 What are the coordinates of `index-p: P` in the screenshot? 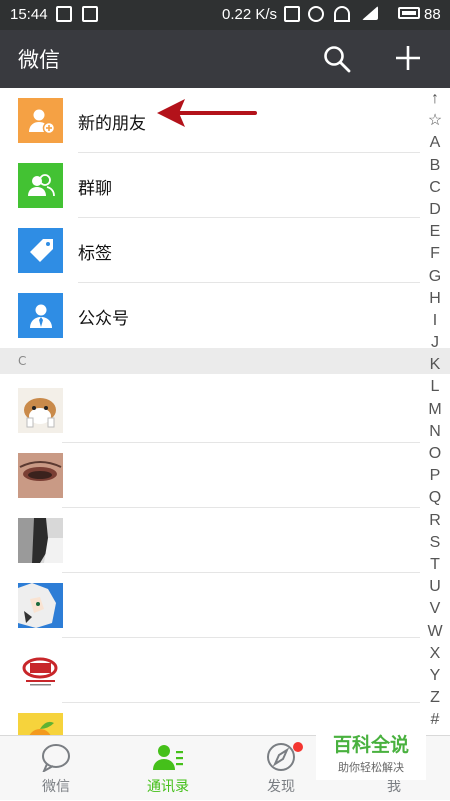 It's located at (435, 476).